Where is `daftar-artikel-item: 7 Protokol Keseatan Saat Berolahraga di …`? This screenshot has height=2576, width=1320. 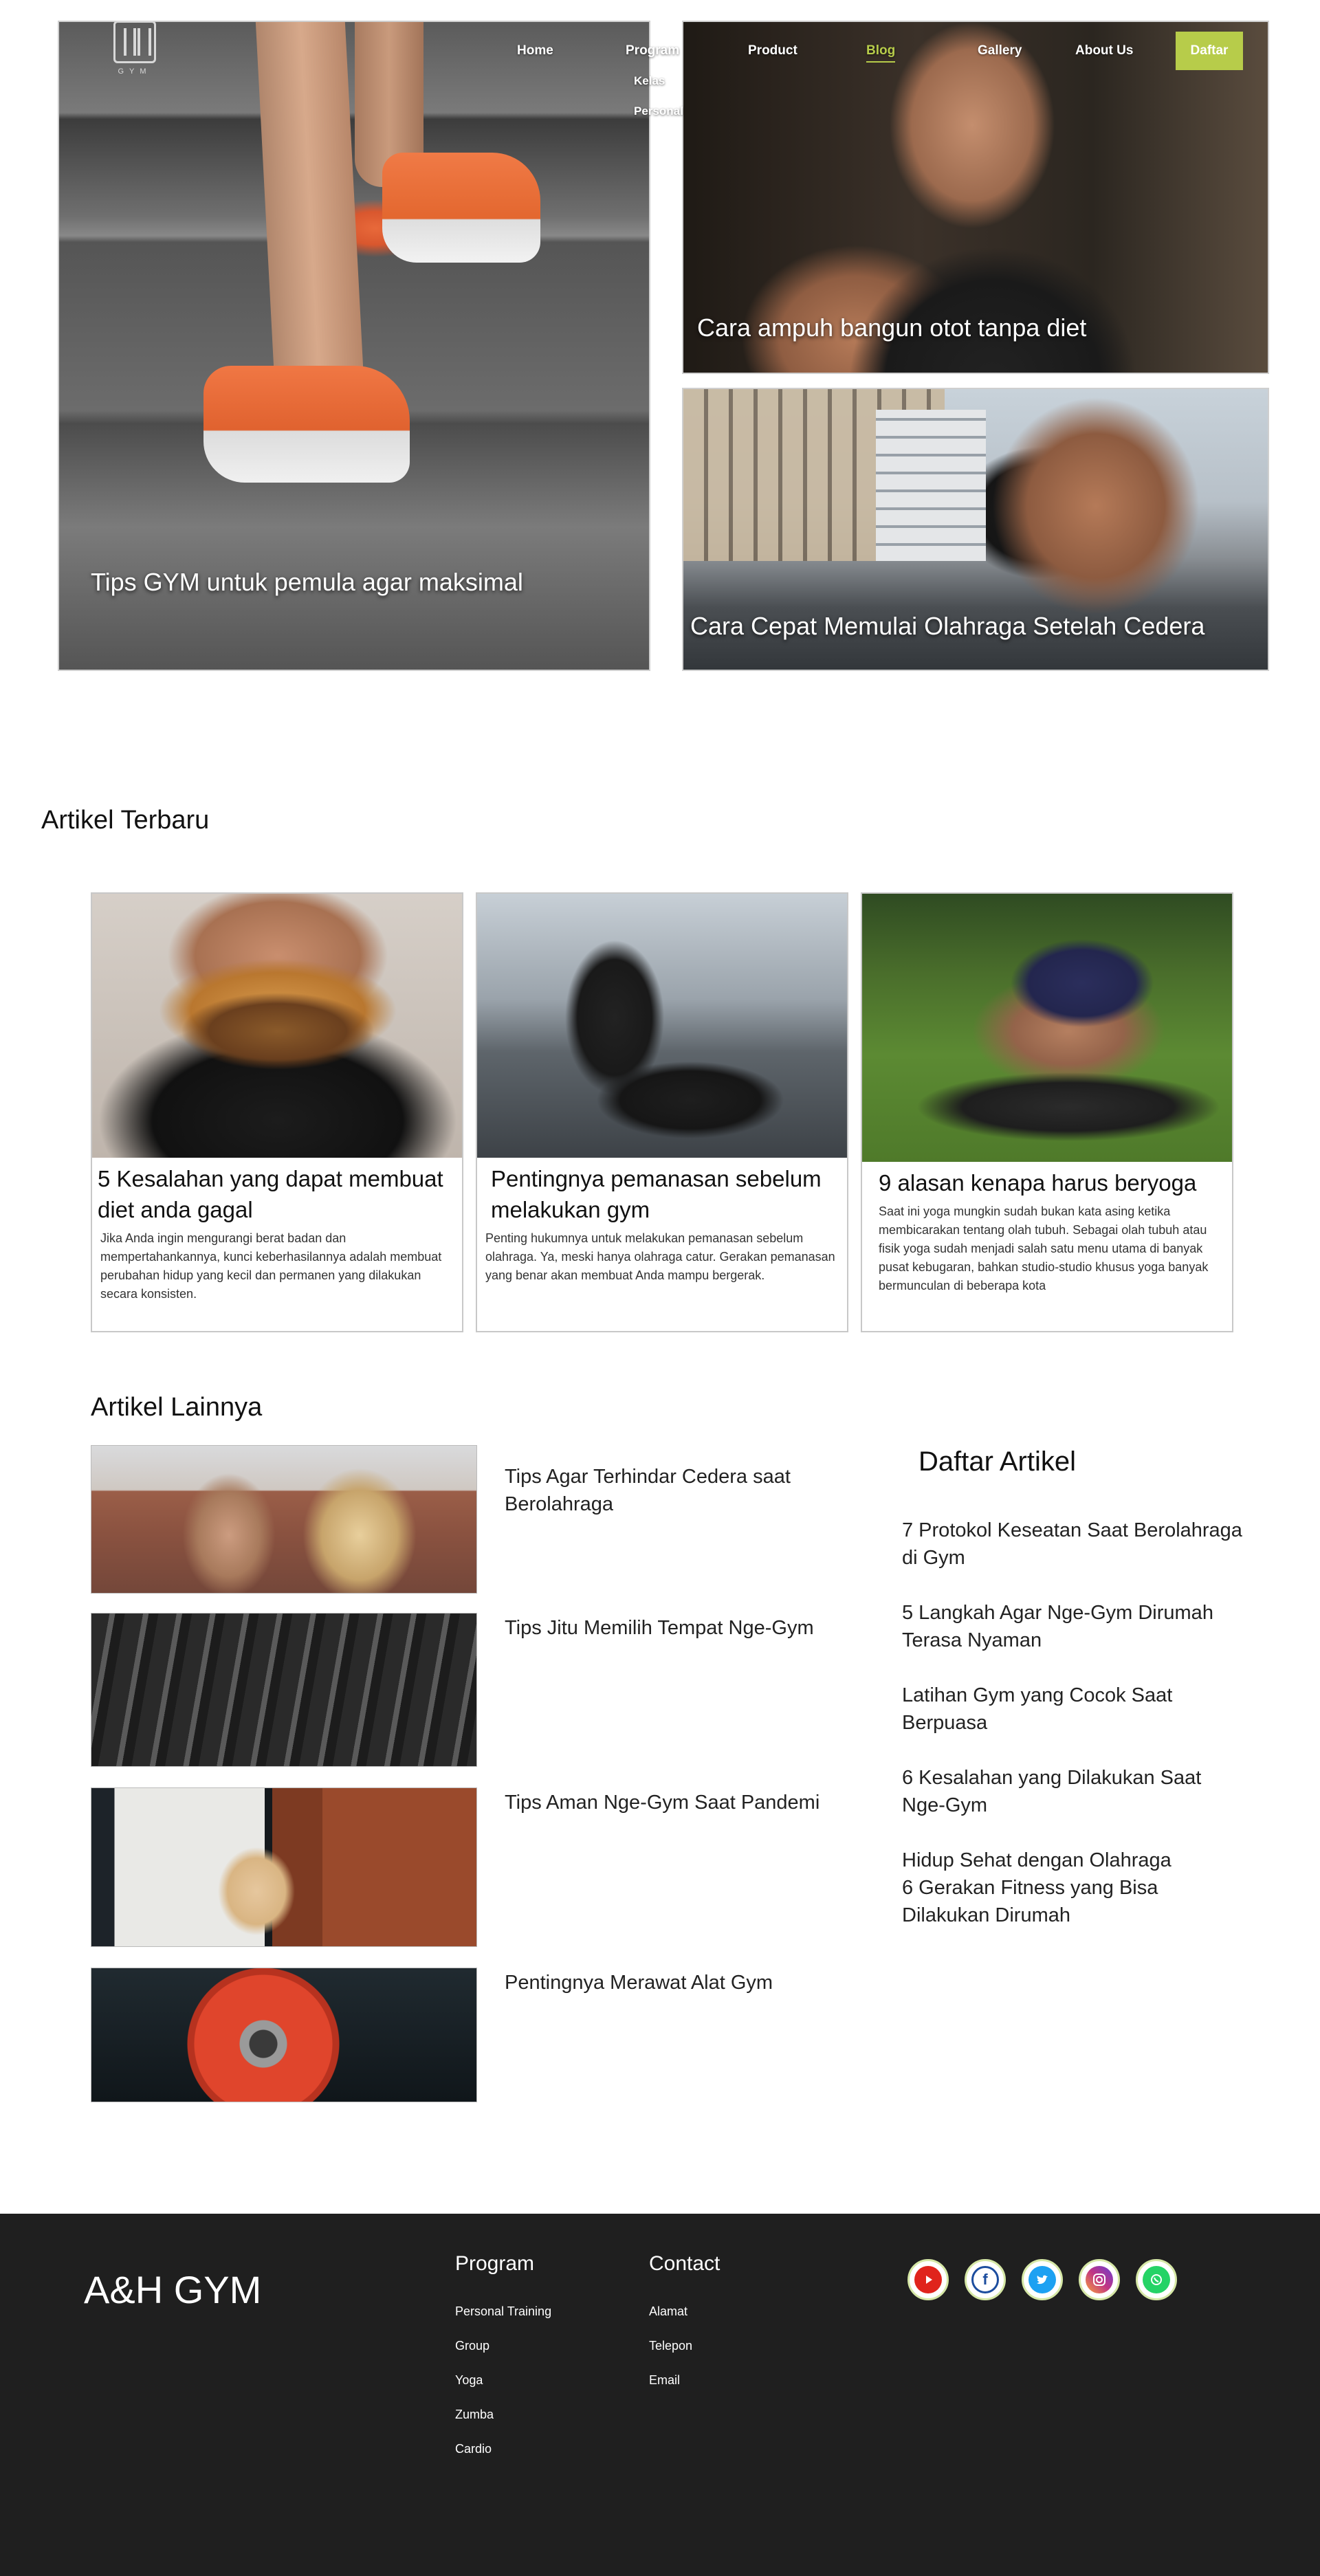 daftar-artikel-item: 7 Protokol Keseatan Saat Berolahraga di … is located at coordinates (1074, 1544).